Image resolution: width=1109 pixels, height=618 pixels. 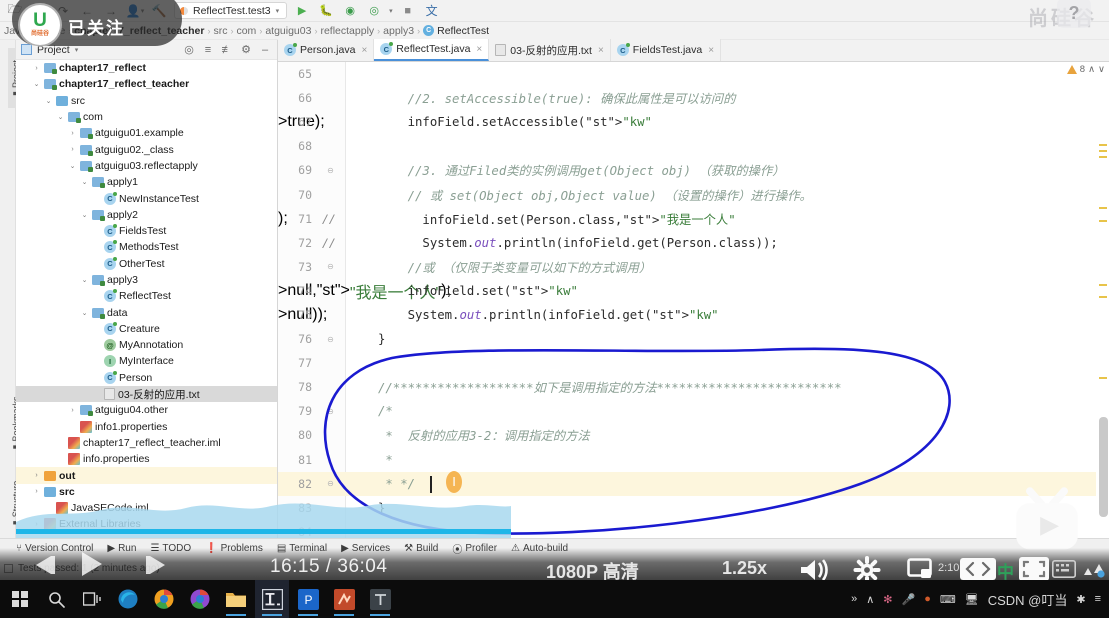 What do you see at coordinates (408, 11) in the screenshot?
I see `stop-icon: ■` at bounding box center [408, 11].